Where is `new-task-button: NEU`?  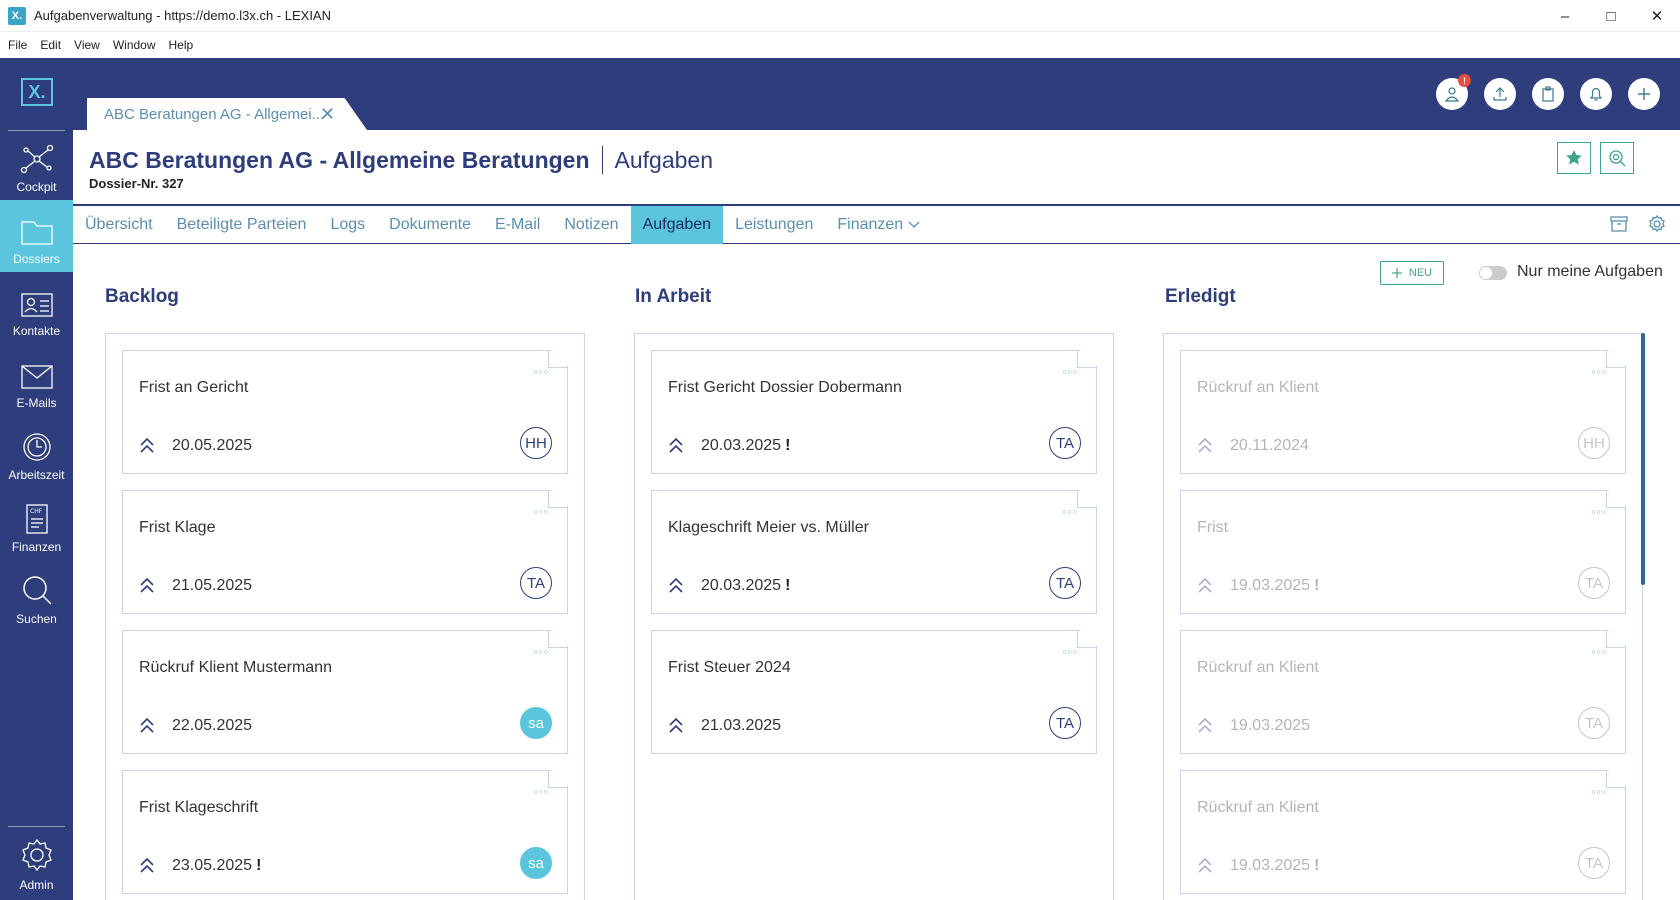
new-task-button: NEU is located at coordinates (1412, 273).